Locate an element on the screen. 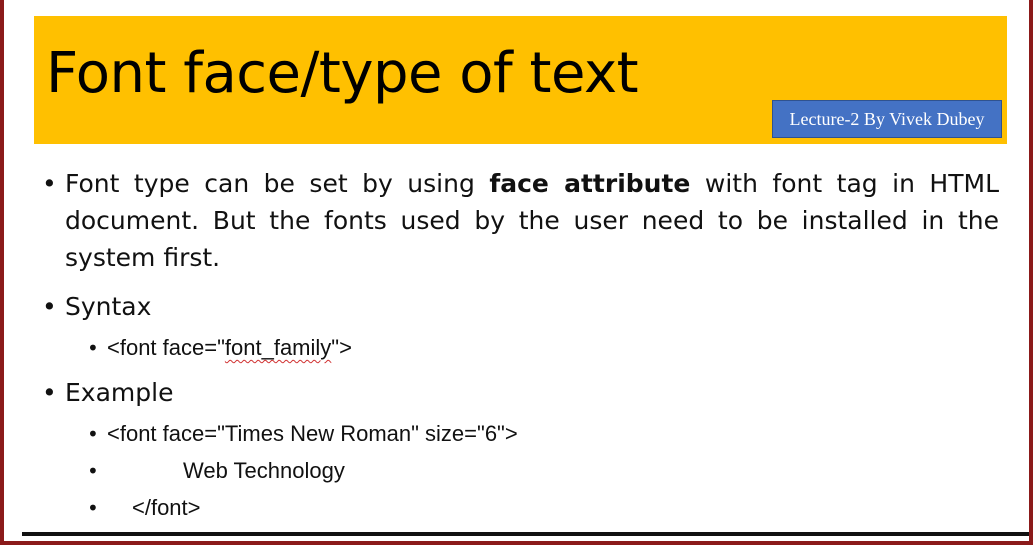 The image size is (1033, 545). syntax-code-line: <font face="font_family"> is located at coordinates (229, 348).